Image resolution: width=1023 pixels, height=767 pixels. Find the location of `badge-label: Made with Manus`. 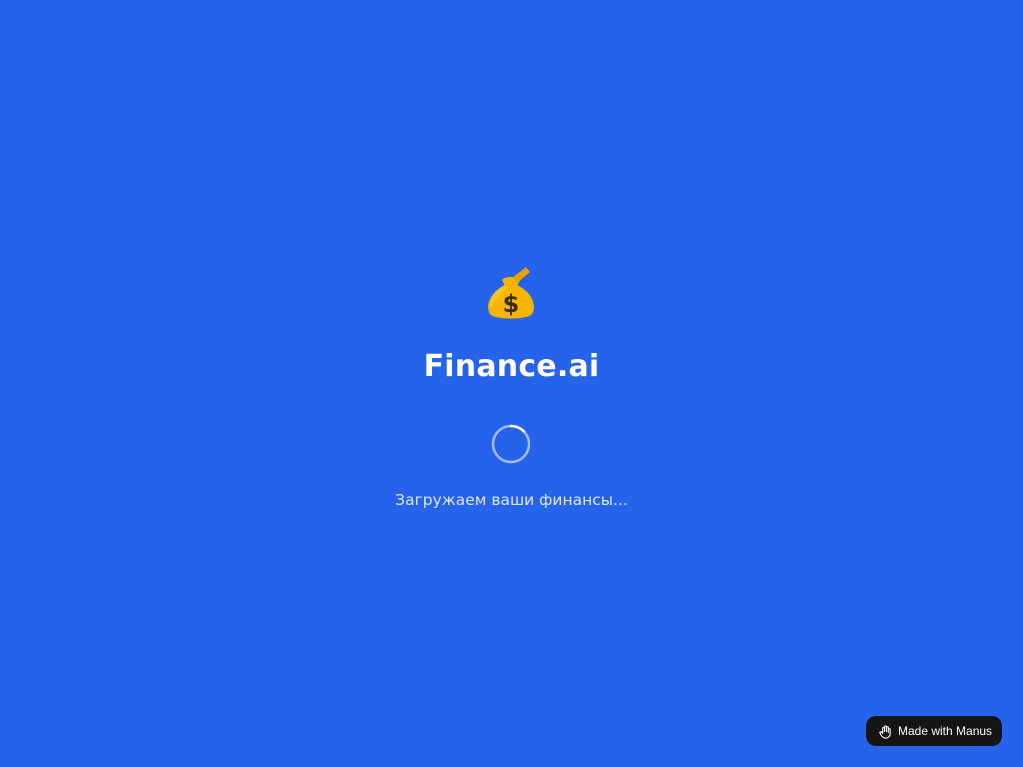

badge-label: Made with Manus is located at coordinates (945, 731).